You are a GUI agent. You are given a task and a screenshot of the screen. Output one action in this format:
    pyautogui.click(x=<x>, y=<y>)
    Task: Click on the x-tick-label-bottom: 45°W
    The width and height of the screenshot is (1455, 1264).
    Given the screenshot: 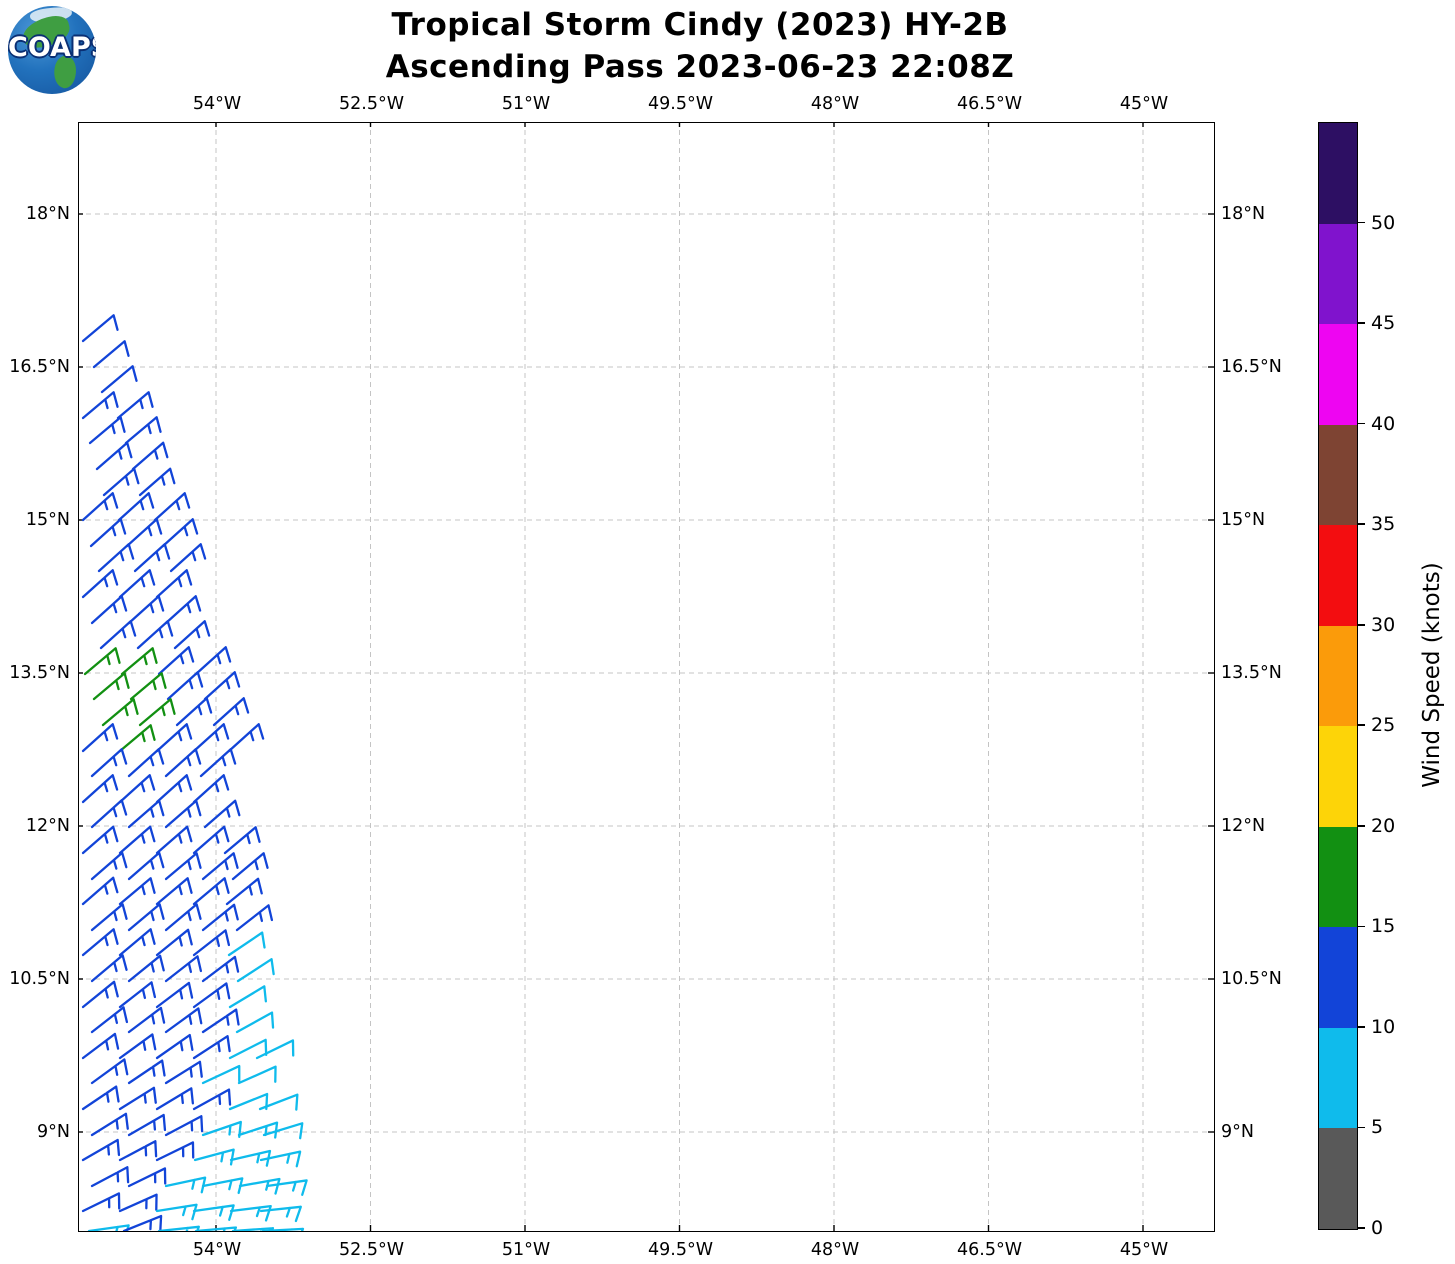 What is the action you would take?
    pyautogui.click(x=1144, y=1250)
    